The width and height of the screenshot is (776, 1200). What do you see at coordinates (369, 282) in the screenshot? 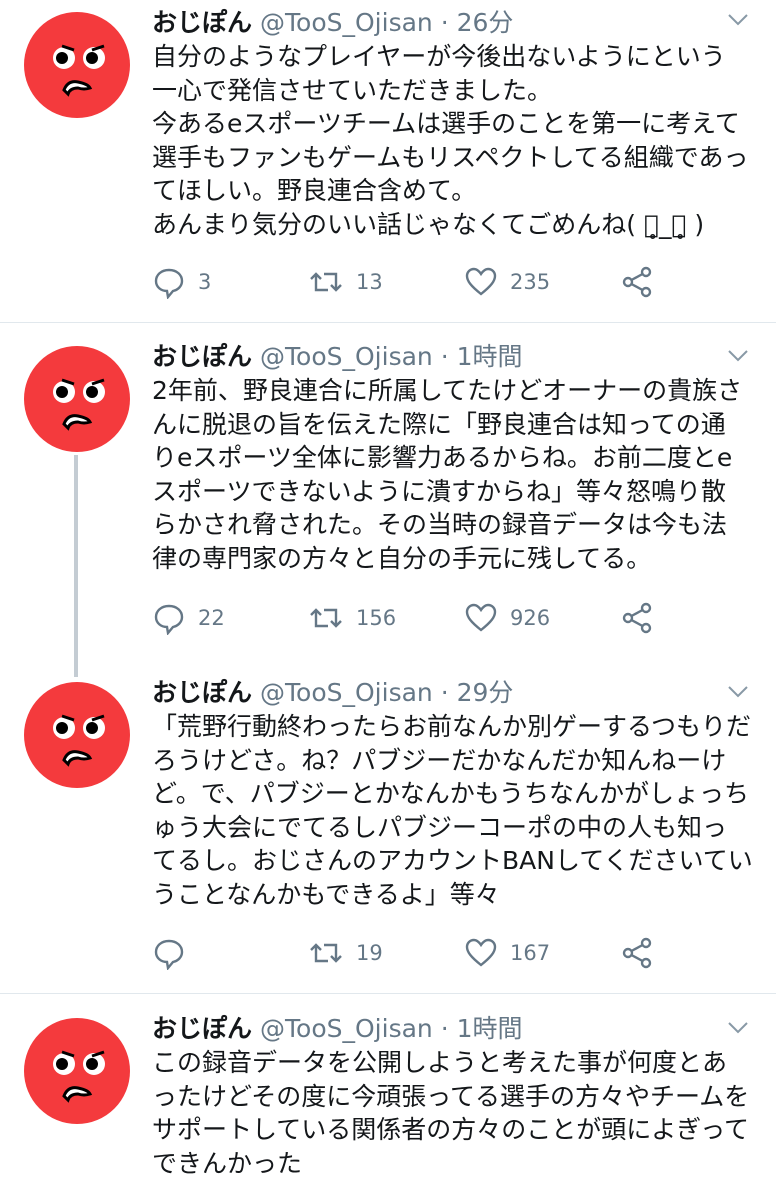
I see `retweet-count: 13` at bounding box center [369, 282].